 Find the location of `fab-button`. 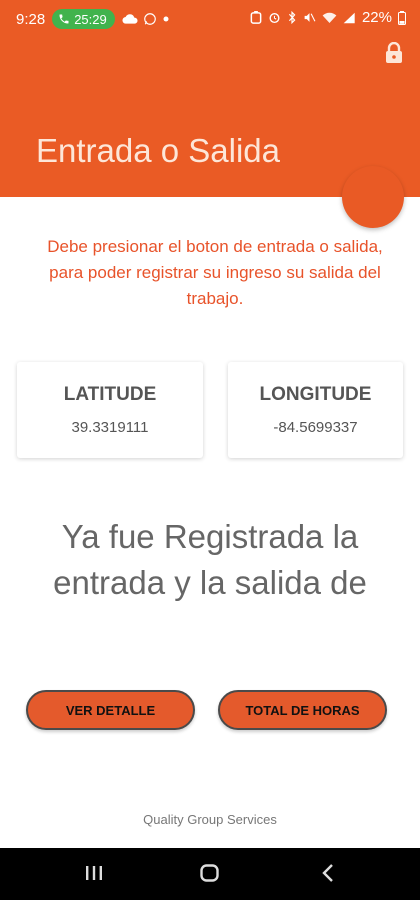

fab-button is located at coordinates (373, 197).